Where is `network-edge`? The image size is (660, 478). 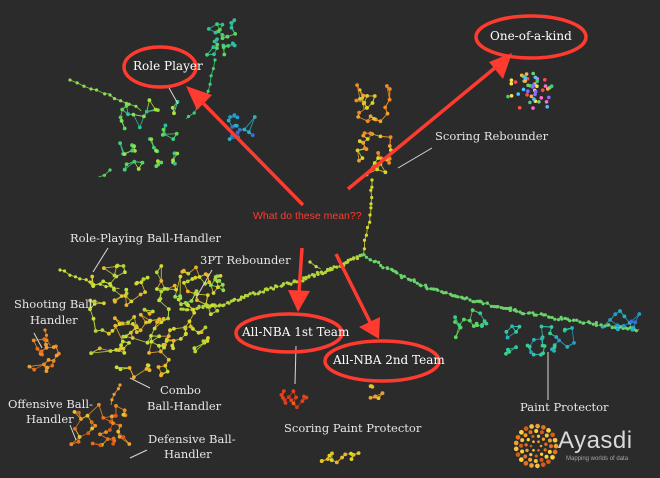
network-edge is located at coordinates (119, 333).